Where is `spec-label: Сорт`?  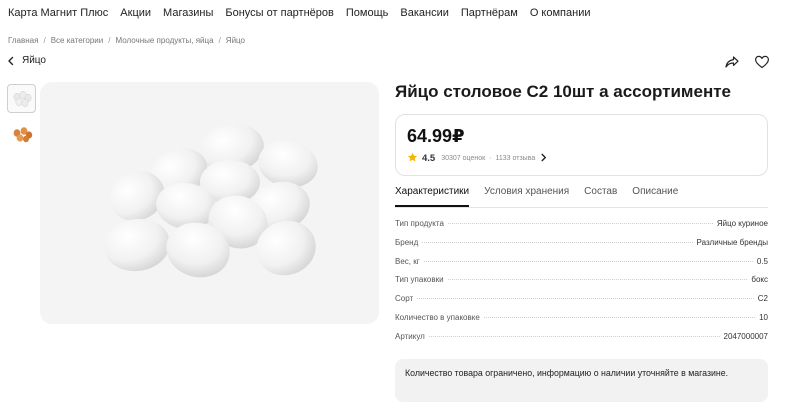
spec-label: Сорт is located at coordinates (404, 299).